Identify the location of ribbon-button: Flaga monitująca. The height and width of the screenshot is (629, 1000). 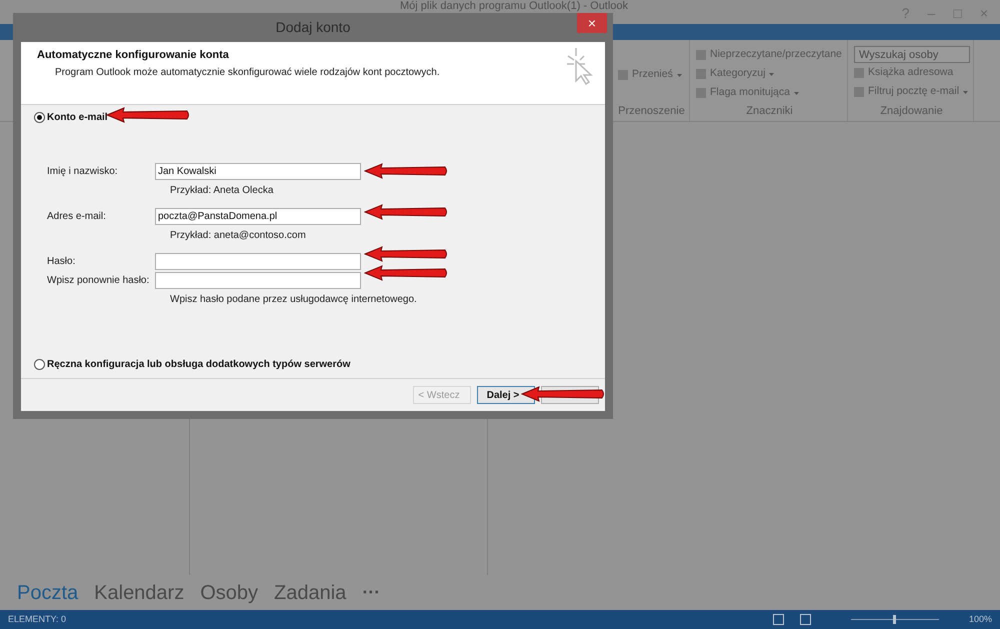
(747, 93).